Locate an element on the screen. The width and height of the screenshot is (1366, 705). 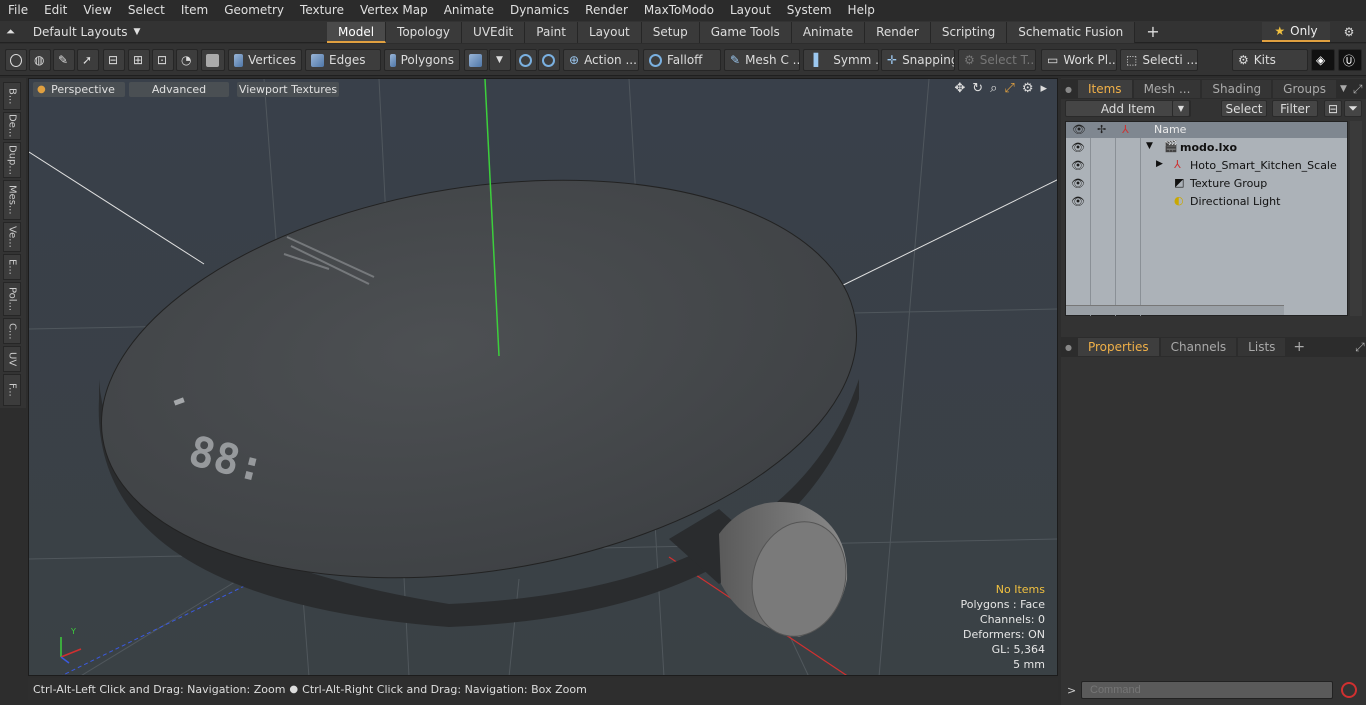
menu-select: Select is located at coordinates (146, 10).